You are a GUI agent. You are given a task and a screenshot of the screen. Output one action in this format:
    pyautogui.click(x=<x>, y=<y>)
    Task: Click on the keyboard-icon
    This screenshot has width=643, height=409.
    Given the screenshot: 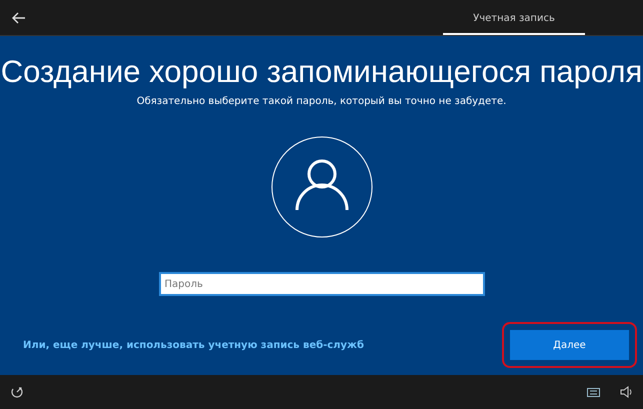 What is the action you would take?
    pyautogui.click(x=593, y=392)
    